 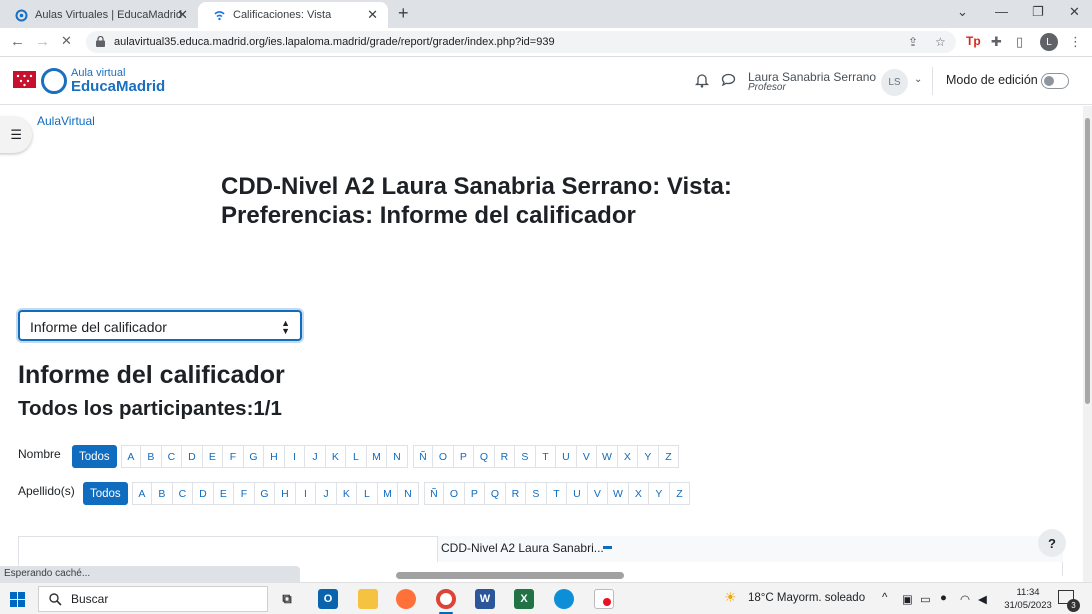 What do you see at coordinates (203, 493) in the screenshot?
I see `last-name-initial-3: D` at bounding box center [203, 493].